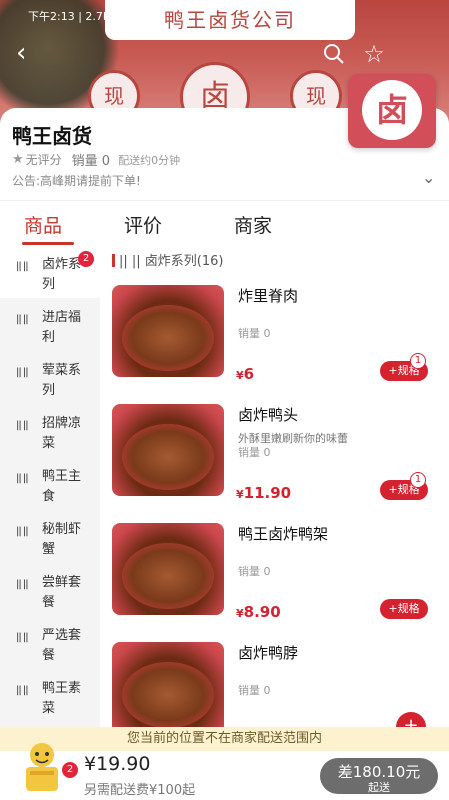 The image size is (449, 800). What do you see at coordinates (283, 534) in the screenshot?
I see `product-name: 鸭王卤炸鸭架` at bounding box center [283, 534].